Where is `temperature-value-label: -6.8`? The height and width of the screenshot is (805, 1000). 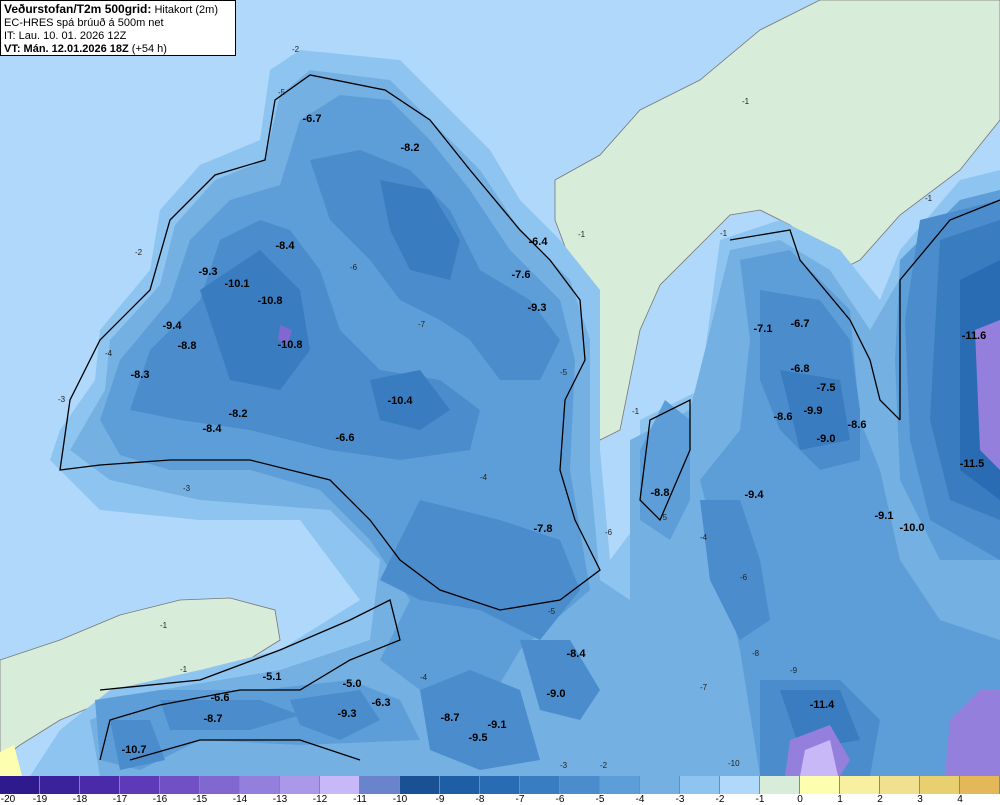
temperature-value-label: -6.8 is located at coordinates (800, 369).